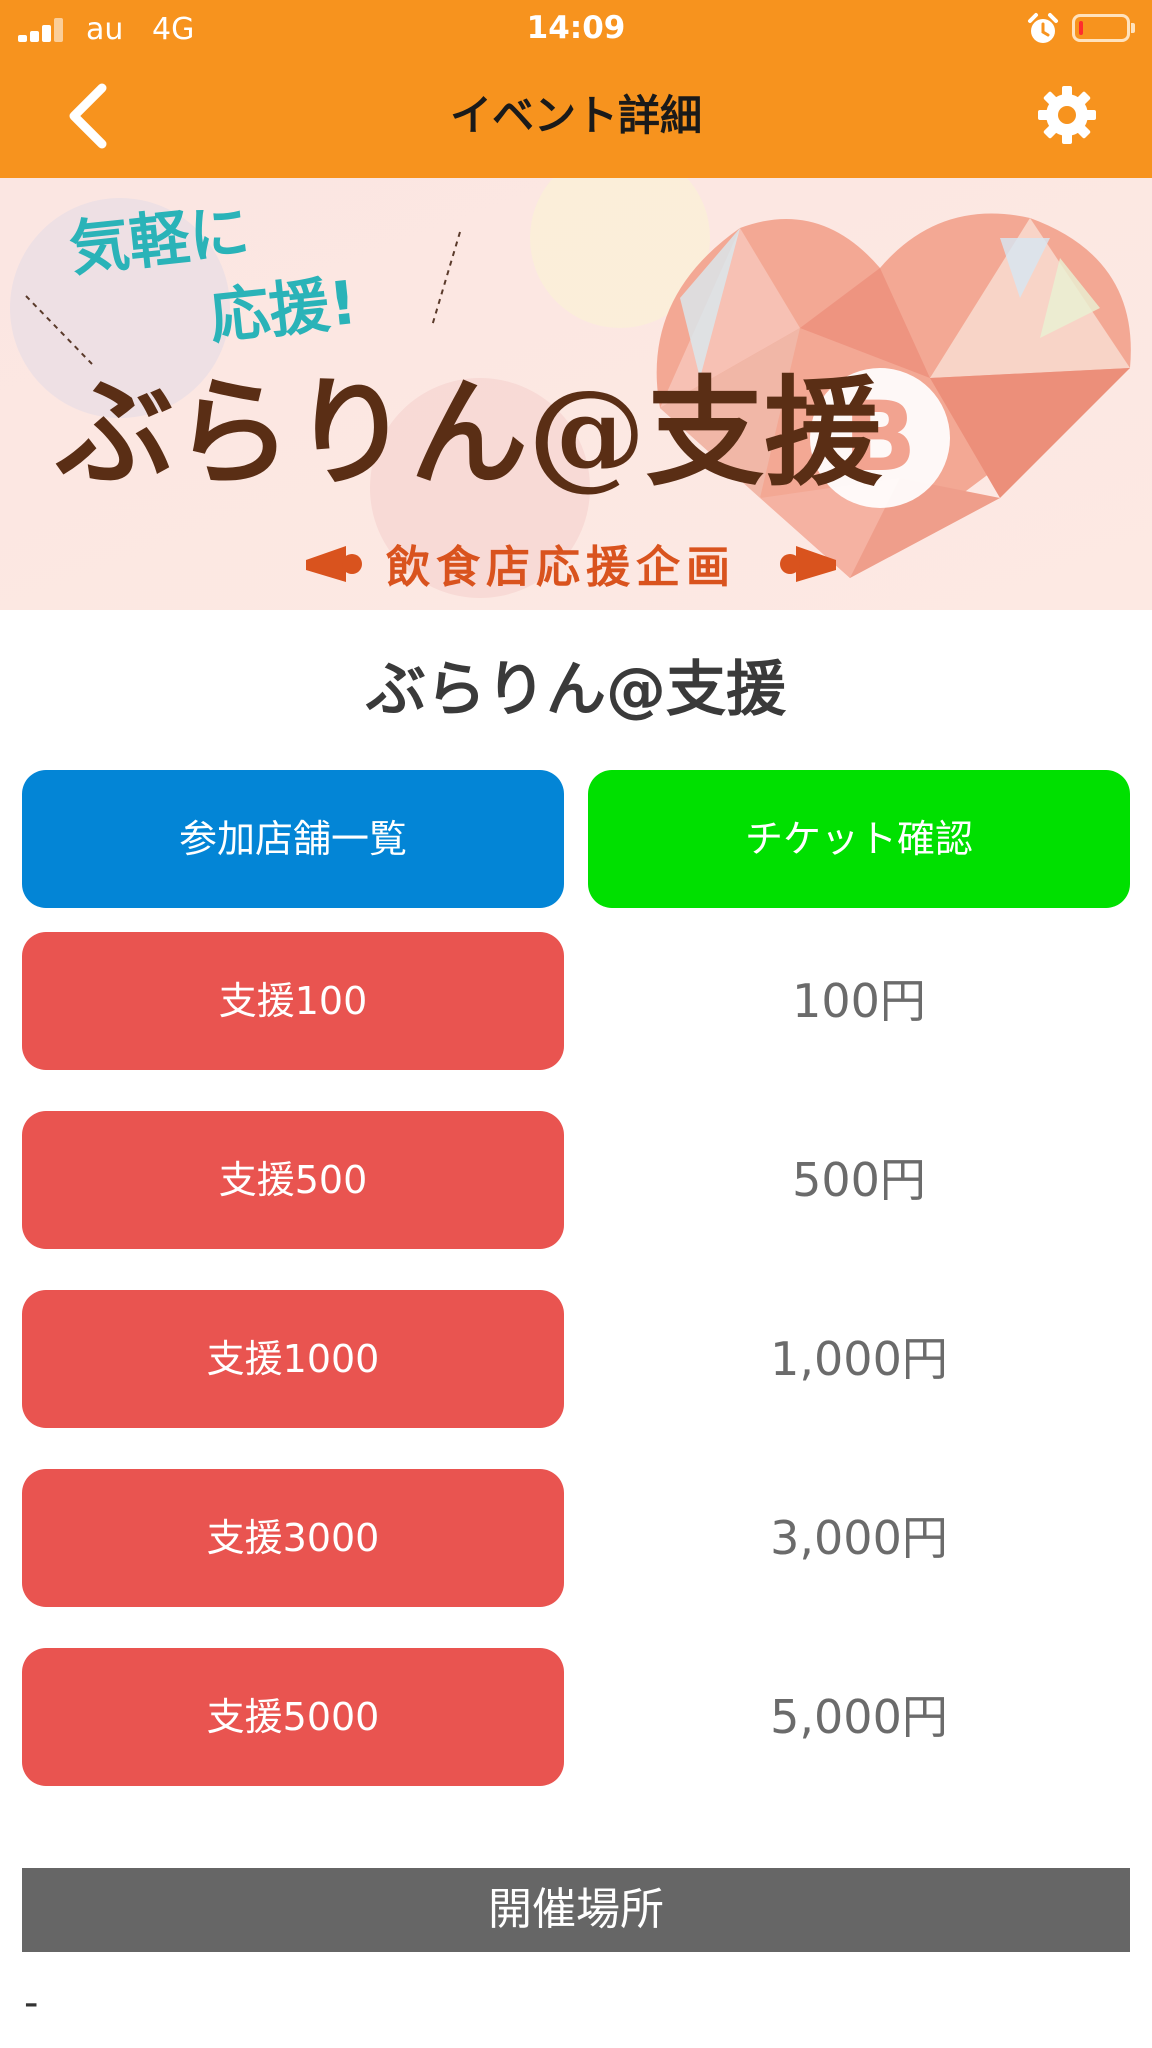 The image size is (1152, 2048). Describe the element at coordinates (561, 567) in the screenshot. I see `banner-subtitle: 飲食店応援企画` at that location.